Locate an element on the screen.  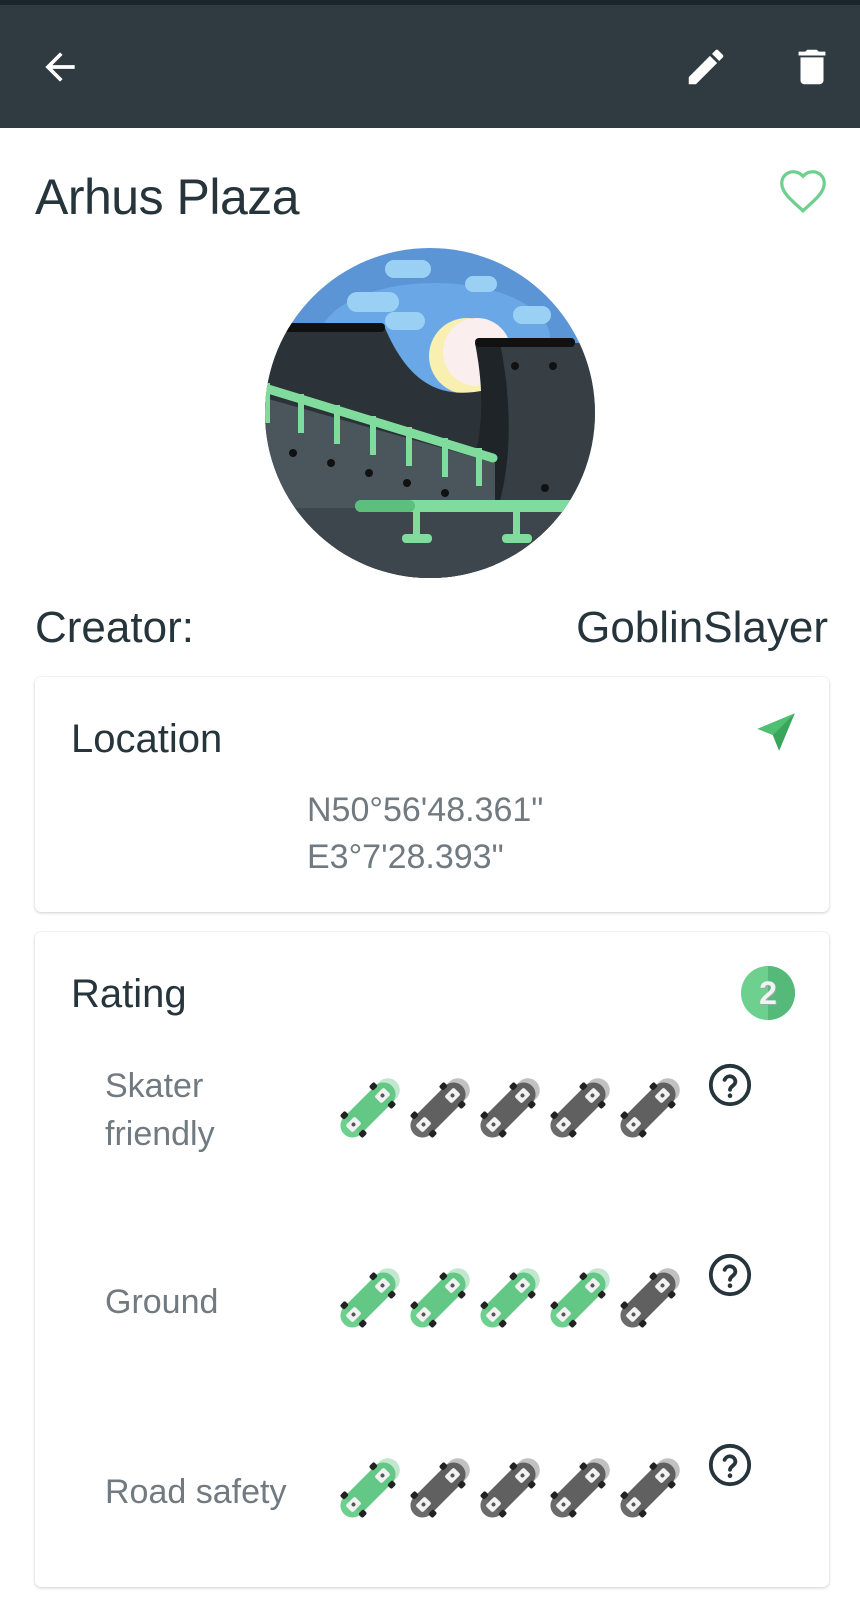
edit-button is located at coordinates (706, 67).